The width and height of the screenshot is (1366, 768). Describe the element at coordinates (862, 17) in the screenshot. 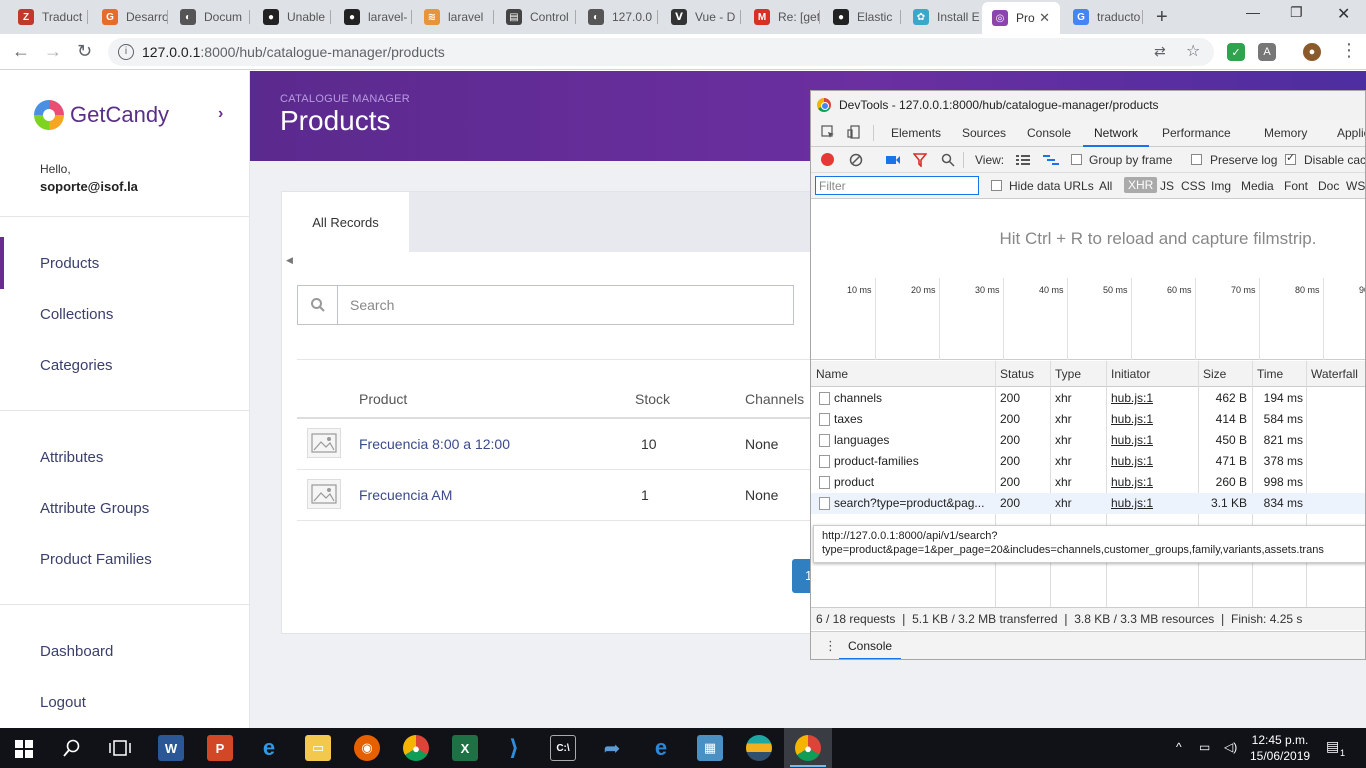

I see `browser-tab: ● Elastic` at that location.